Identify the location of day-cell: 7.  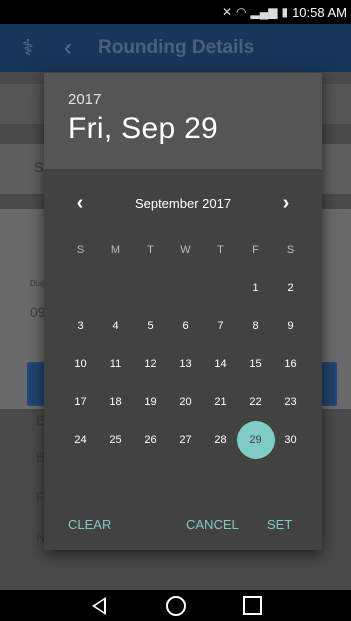
(220, 326).